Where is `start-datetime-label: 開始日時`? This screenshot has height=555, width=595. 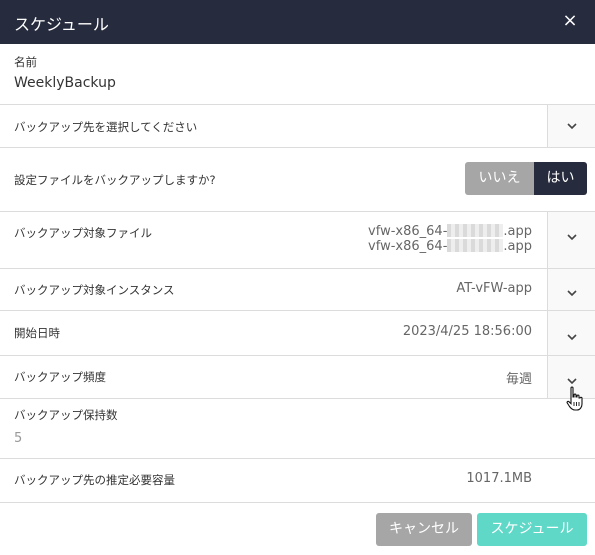 start-datetime-label: 開始日時 is located at coordinates (37, 333).